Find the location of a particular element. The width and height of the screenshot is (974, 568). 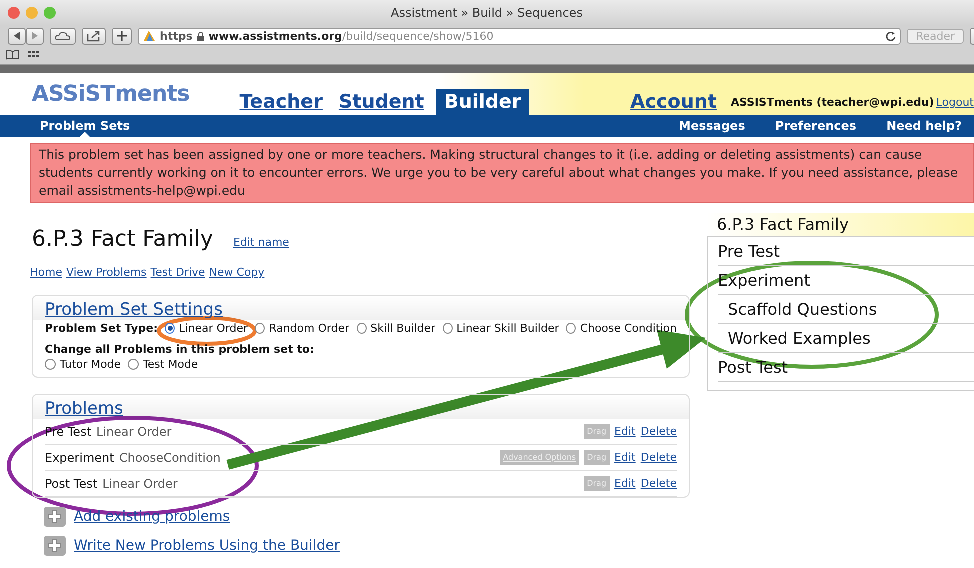

radio-label: Random Order is located at coordinates (309, 328).